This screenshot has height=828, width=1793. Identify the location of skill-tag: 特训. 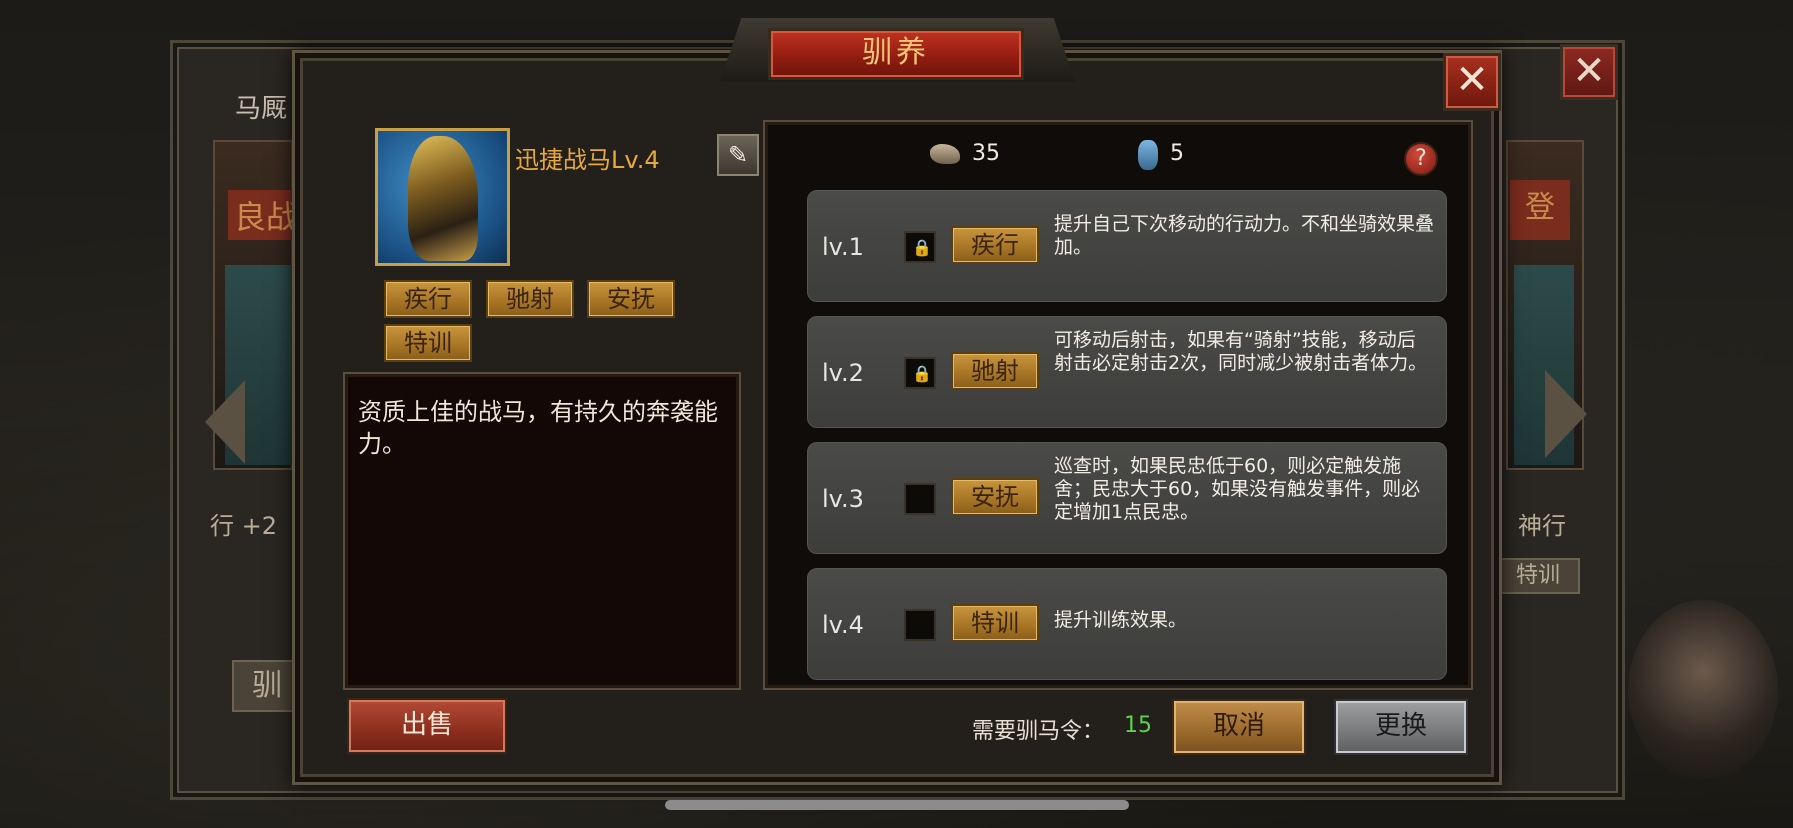
(428, 343).